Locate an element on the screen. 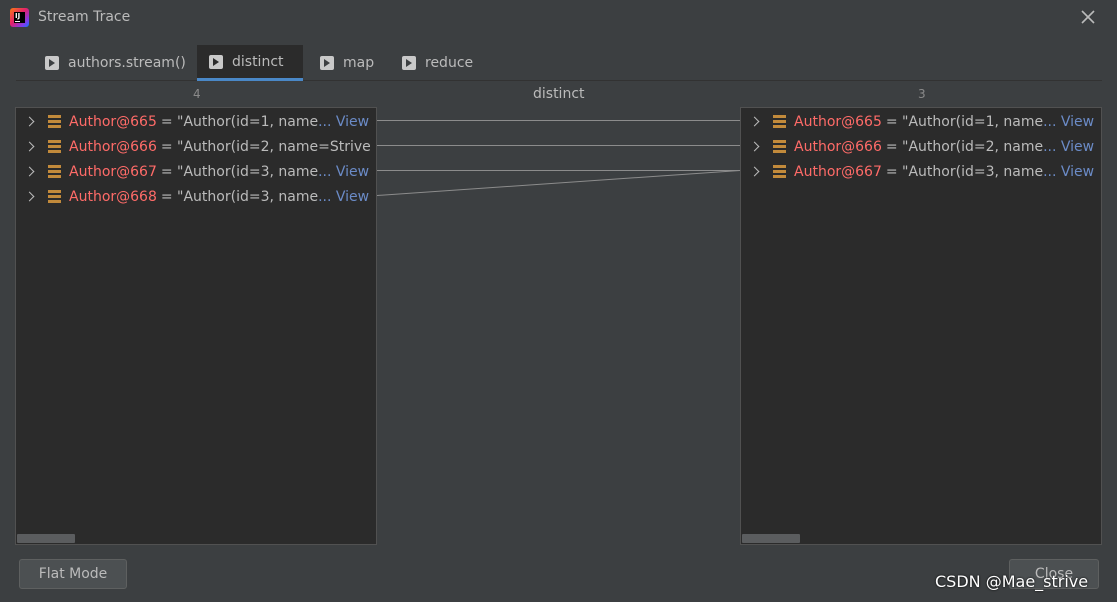 The height and width of the screenshot is (602, 1117). object-name: Author@668 is located at coordinates (113, 196).